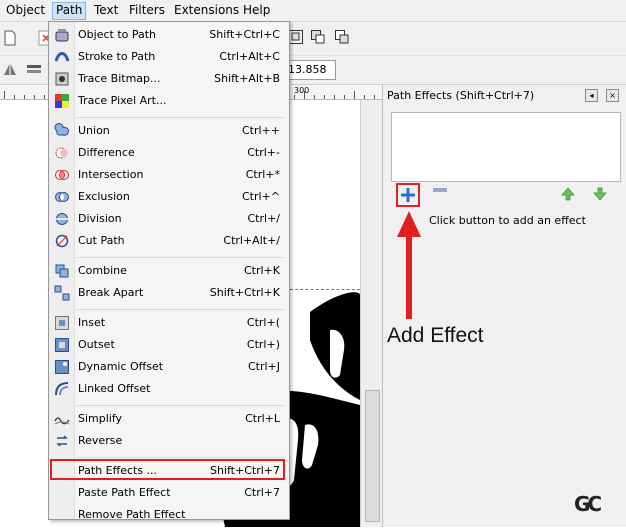  I want to click on menu-item-trace-bitmap: Trace Bitmap... Shift+Alt+B, so click(169, 79).